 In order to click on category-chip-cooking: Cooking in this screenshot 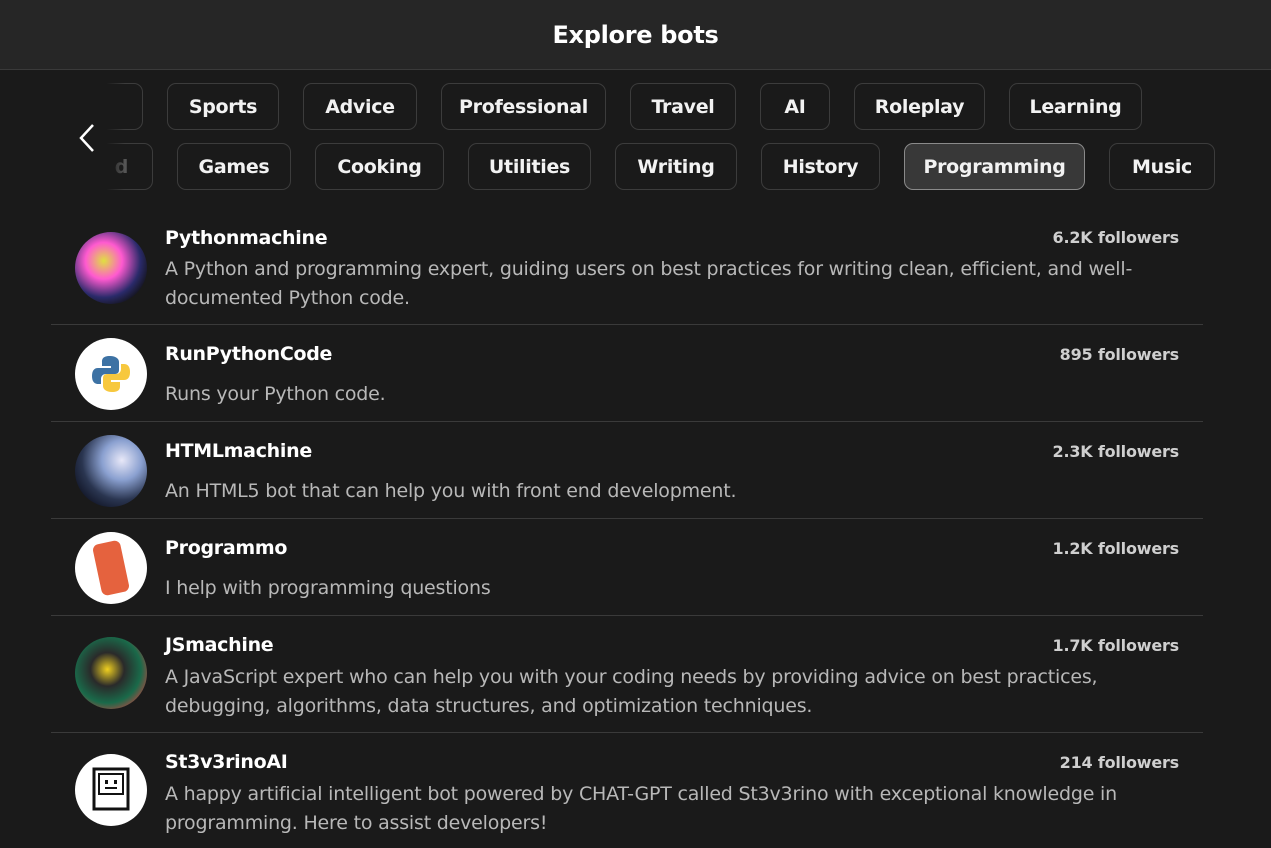, I will do `click(379, 166)`.